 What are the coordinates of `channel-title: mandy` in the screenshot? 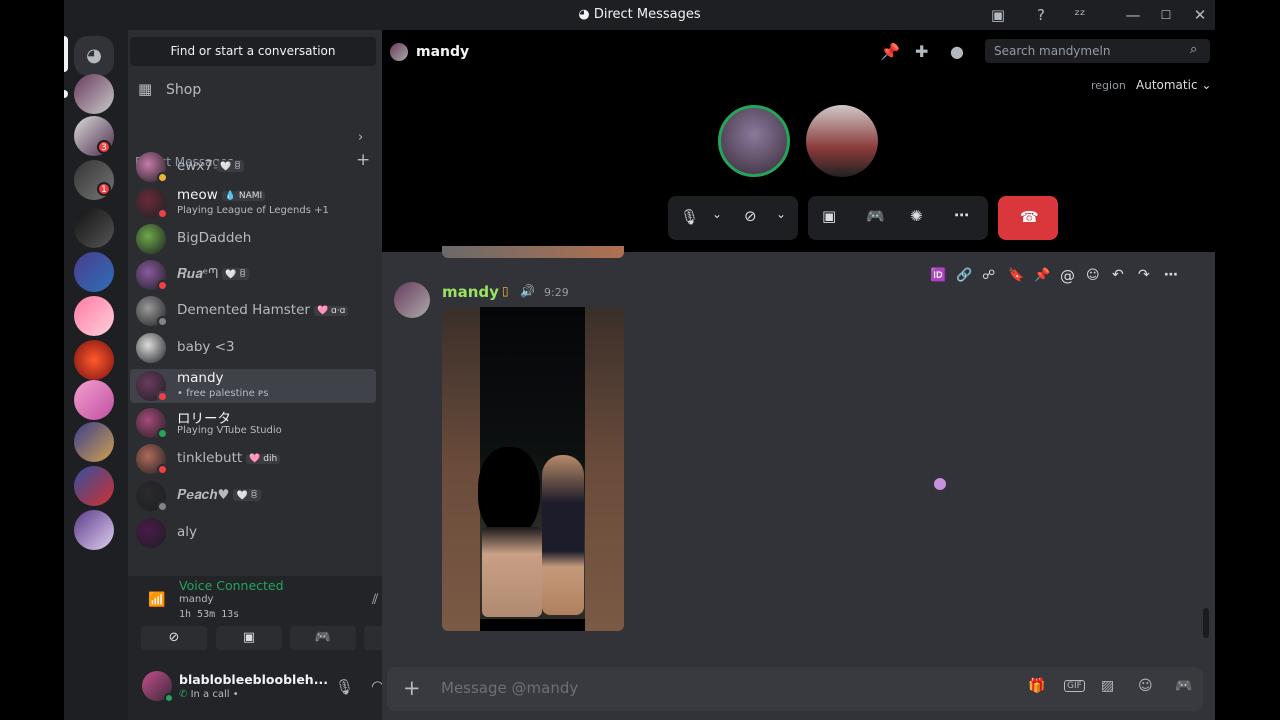 It's located at (443, 52).